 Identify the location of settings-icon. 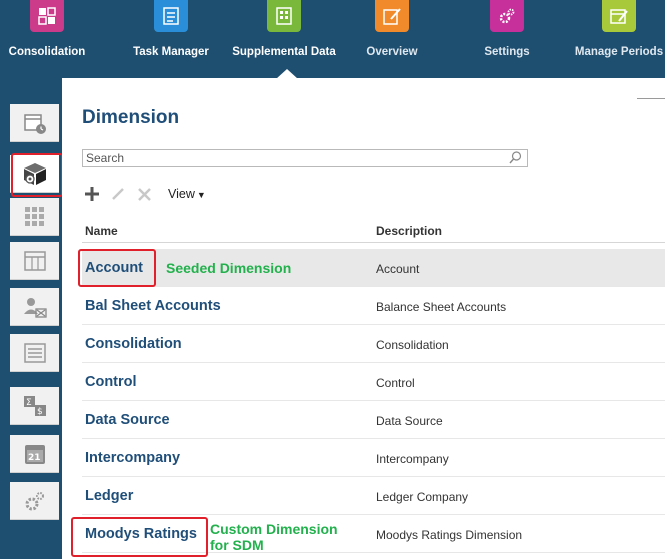
(507, 16).